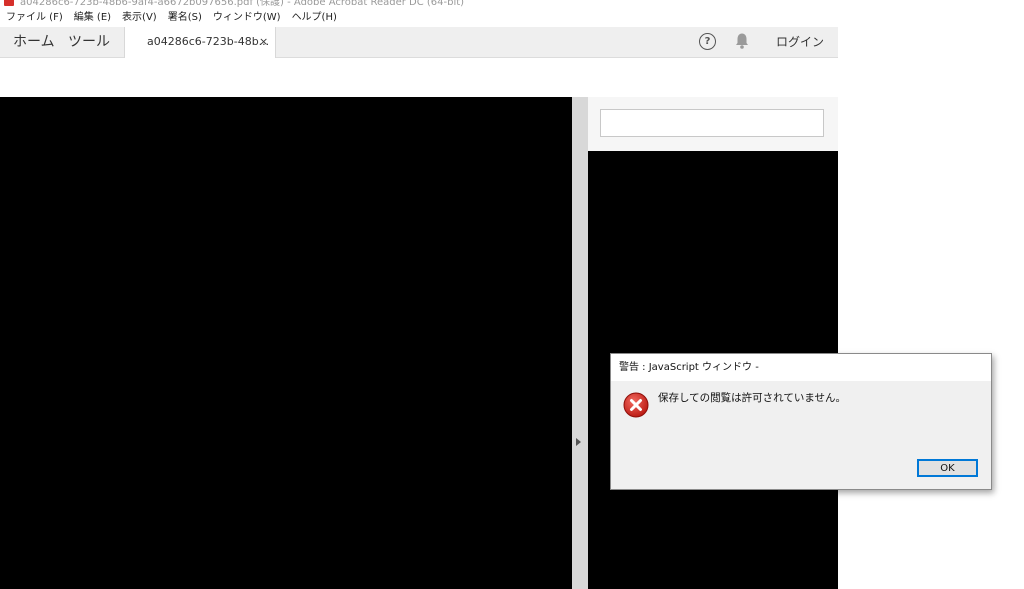  I want to click on tab-document: a04286c6-723b-48b... ×, so click(200, 42).